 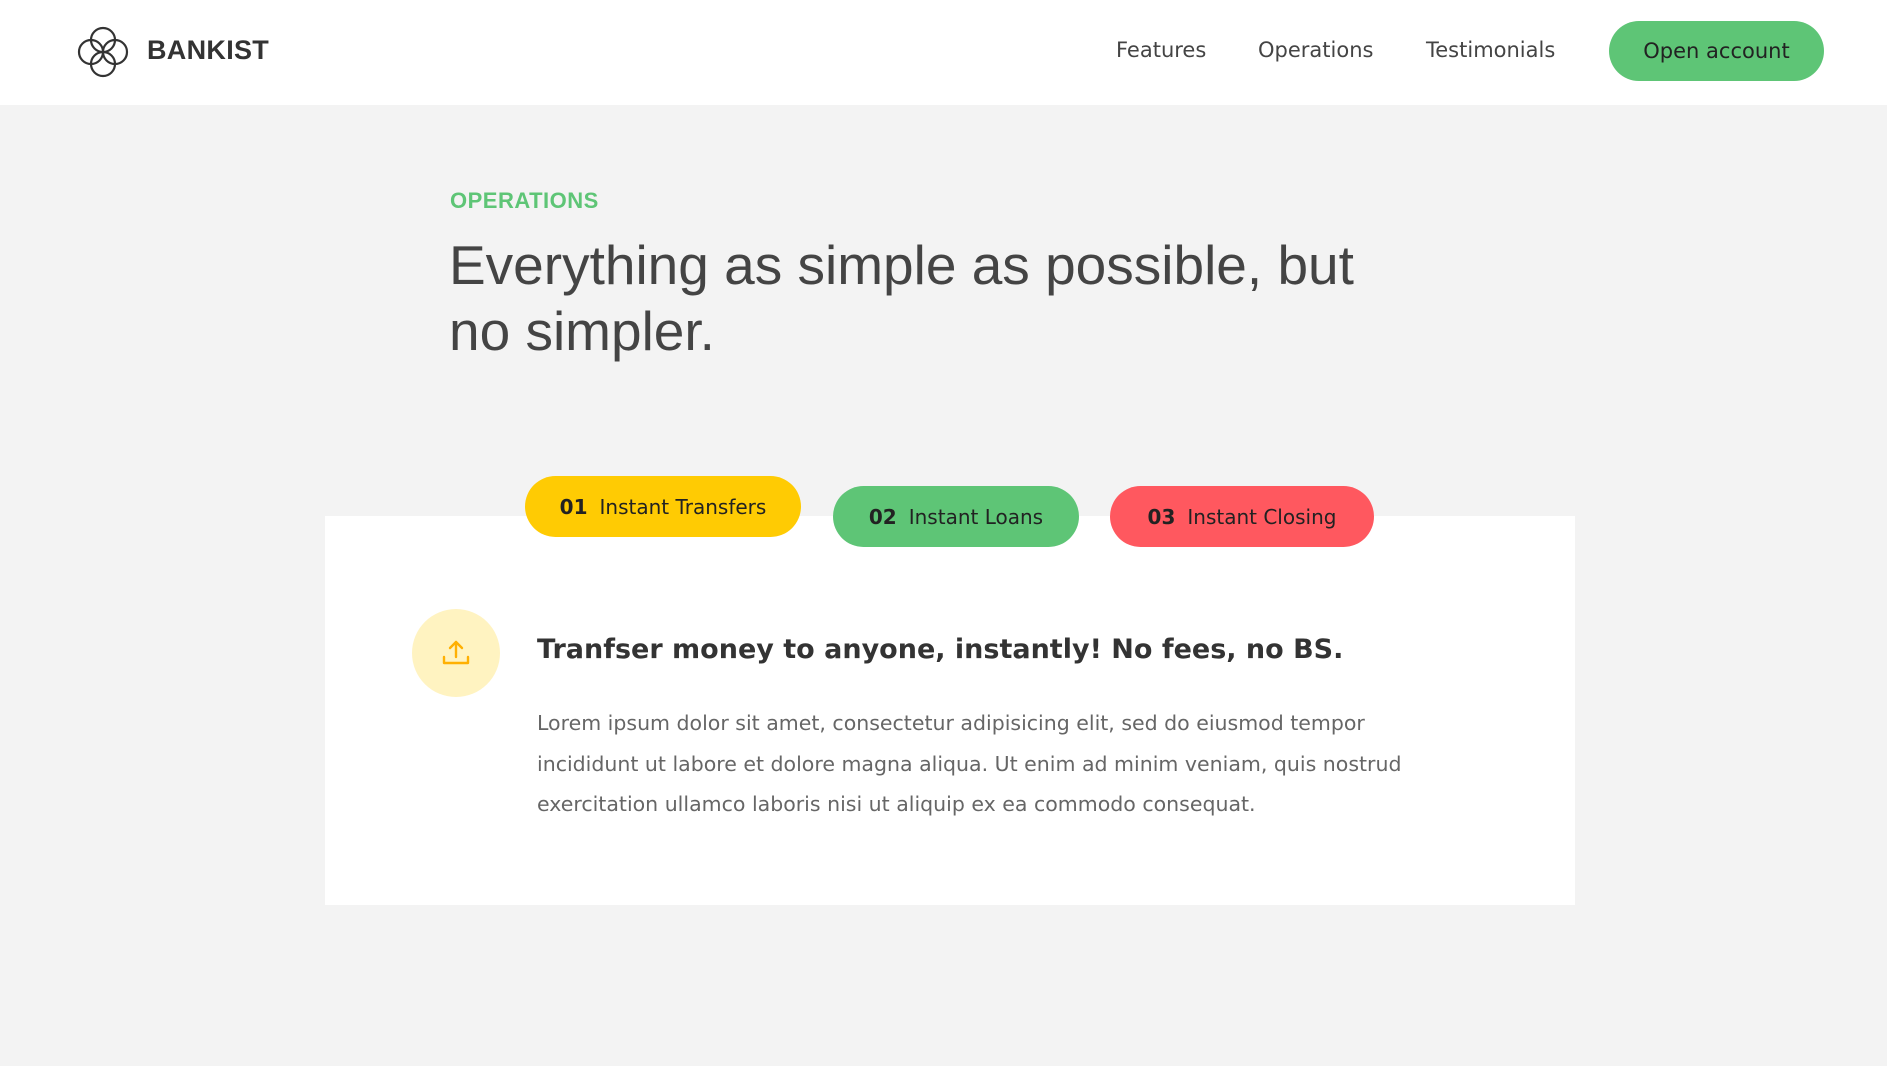 I want to click on tab-label: Instant Transfers, so click(x=683, y=506).